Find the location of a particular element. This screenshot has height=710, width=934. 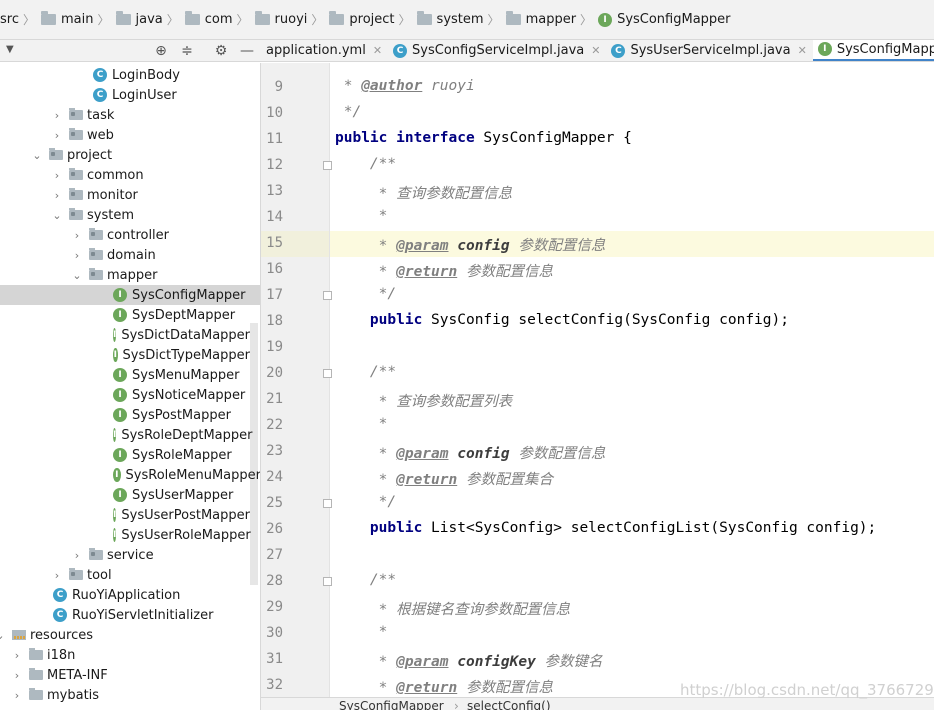

breadcrumb-item-mapper: mapper 〉 is located at coordinates (552, 20).